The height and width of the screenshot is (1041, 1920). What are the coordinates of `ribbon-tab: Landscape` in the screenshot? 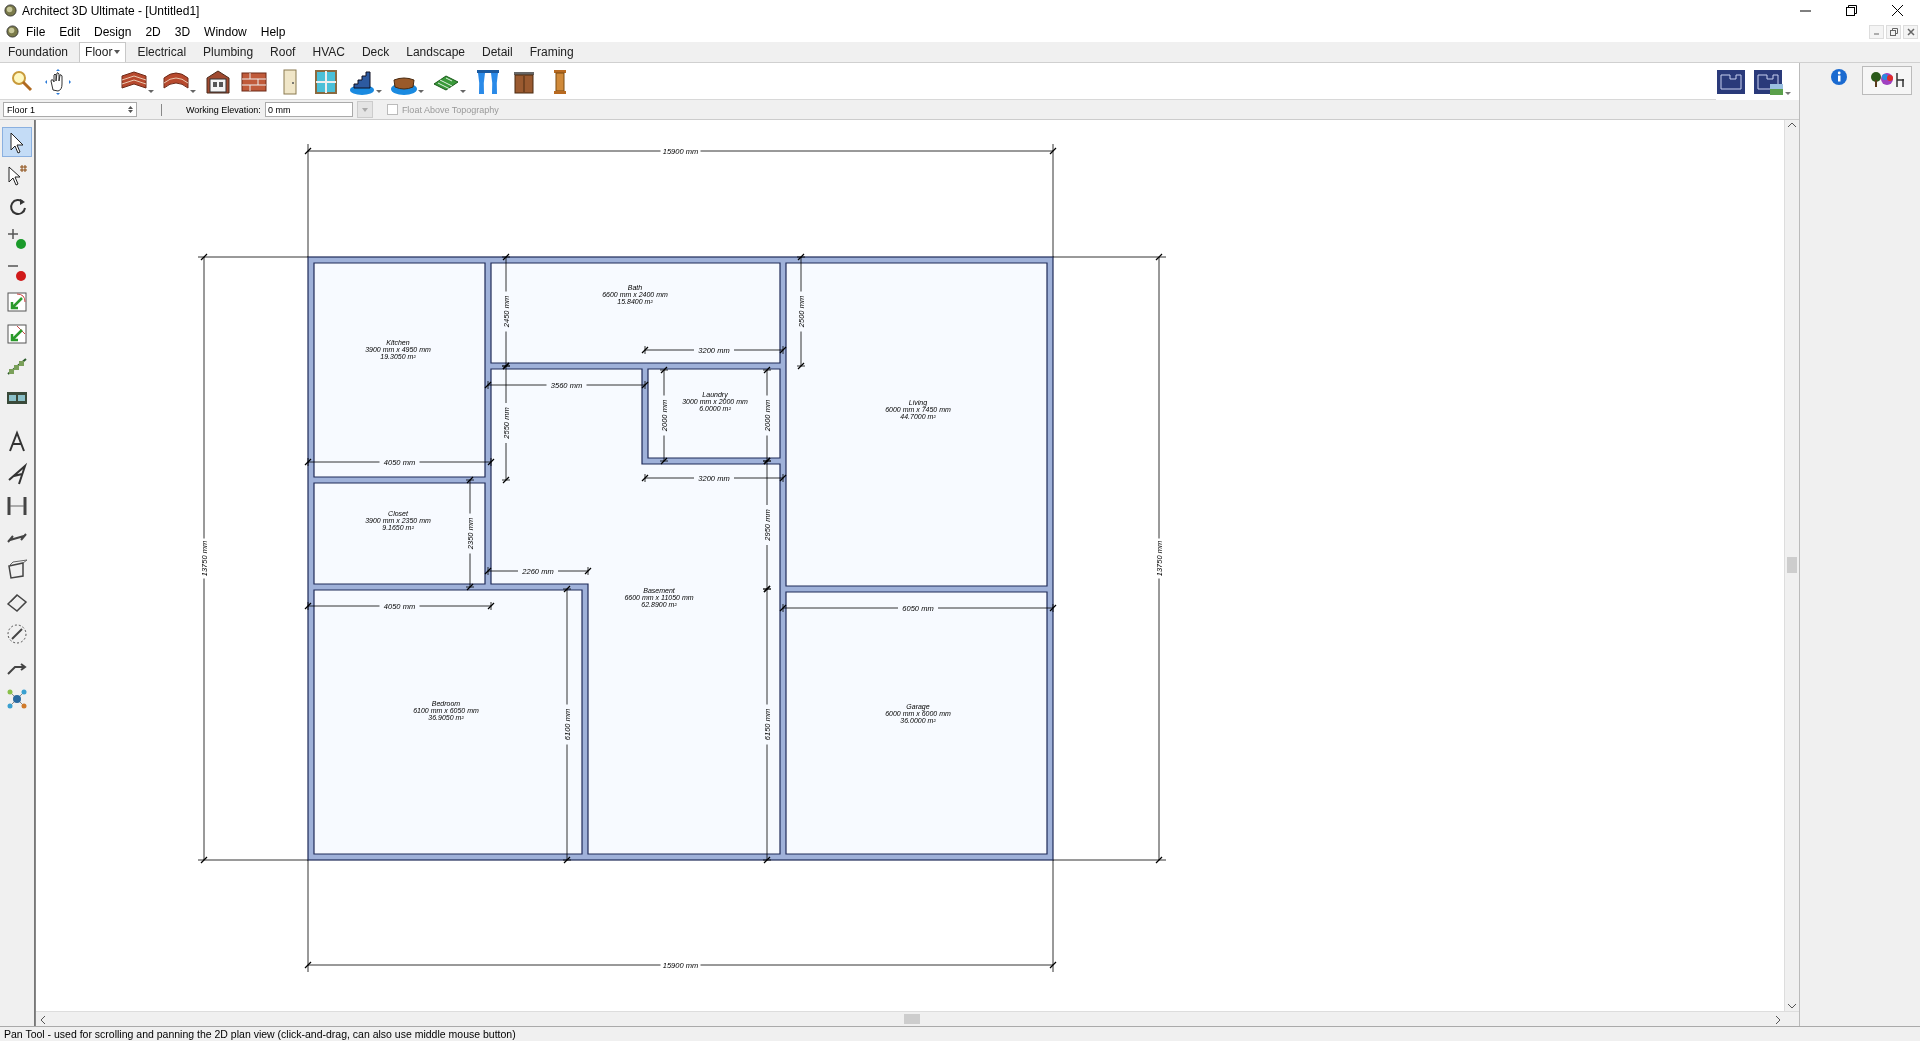 It's located at (435, 52).